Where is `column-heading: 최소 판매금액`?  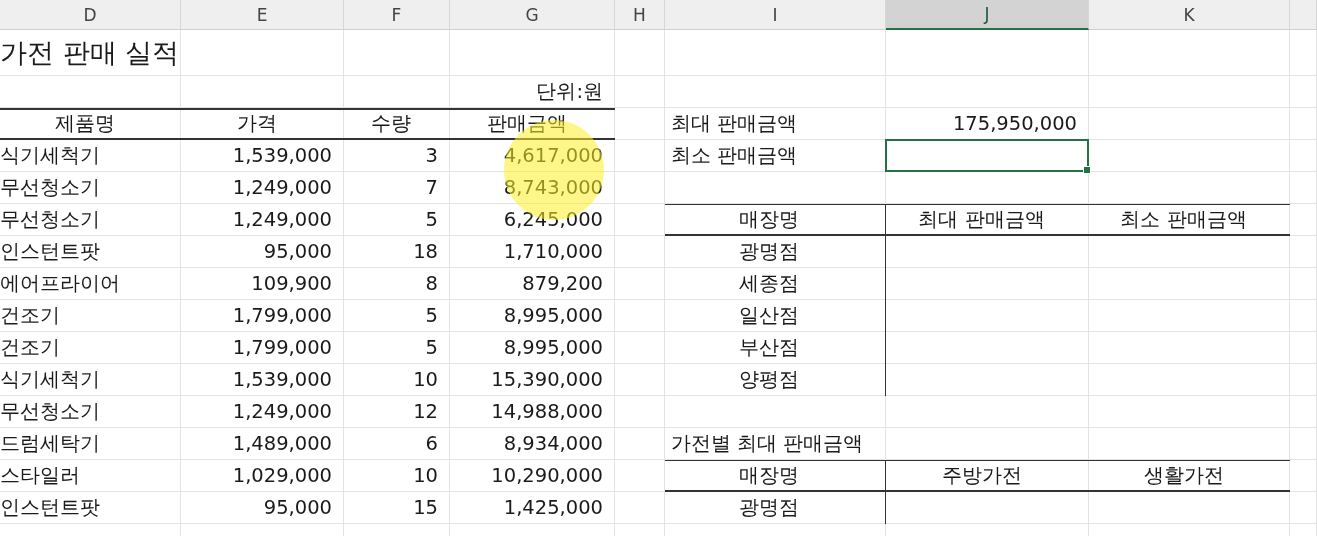 column-heading: 최소 판매금액 is located at coordinates (1183, 219).